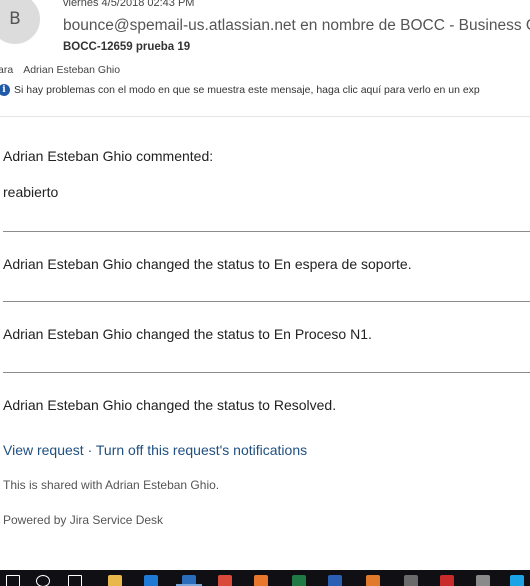  What do you see at coordinates (129, 4) in the screenshot?
I see `email-date: viernes 4/5/2018 02:43 PM` at bounding box center [129, 4].